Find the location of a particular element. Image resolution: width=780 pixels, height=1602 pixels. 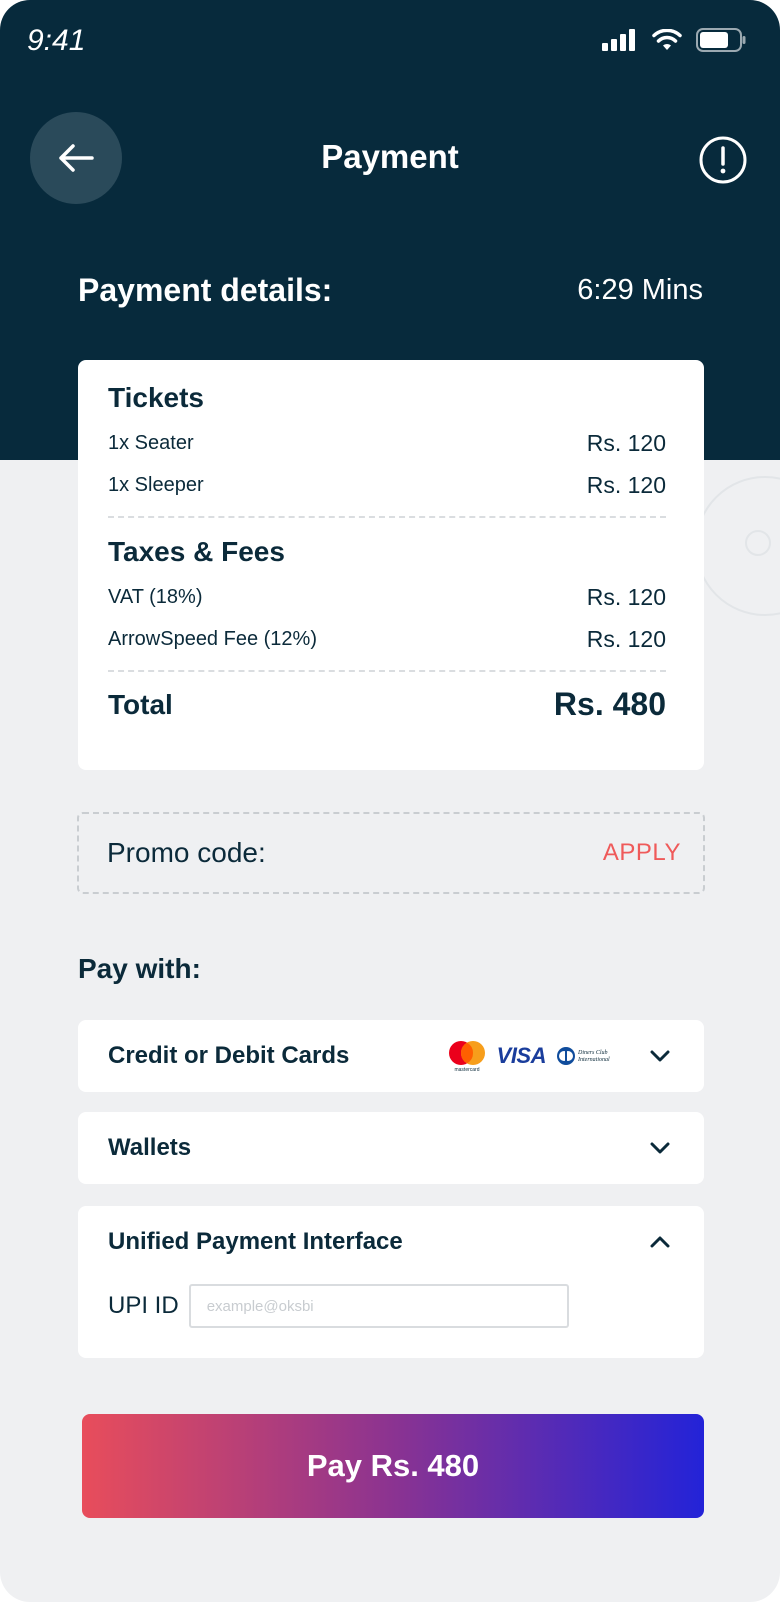

upi-id-input is located at coordinates (378, 1306).